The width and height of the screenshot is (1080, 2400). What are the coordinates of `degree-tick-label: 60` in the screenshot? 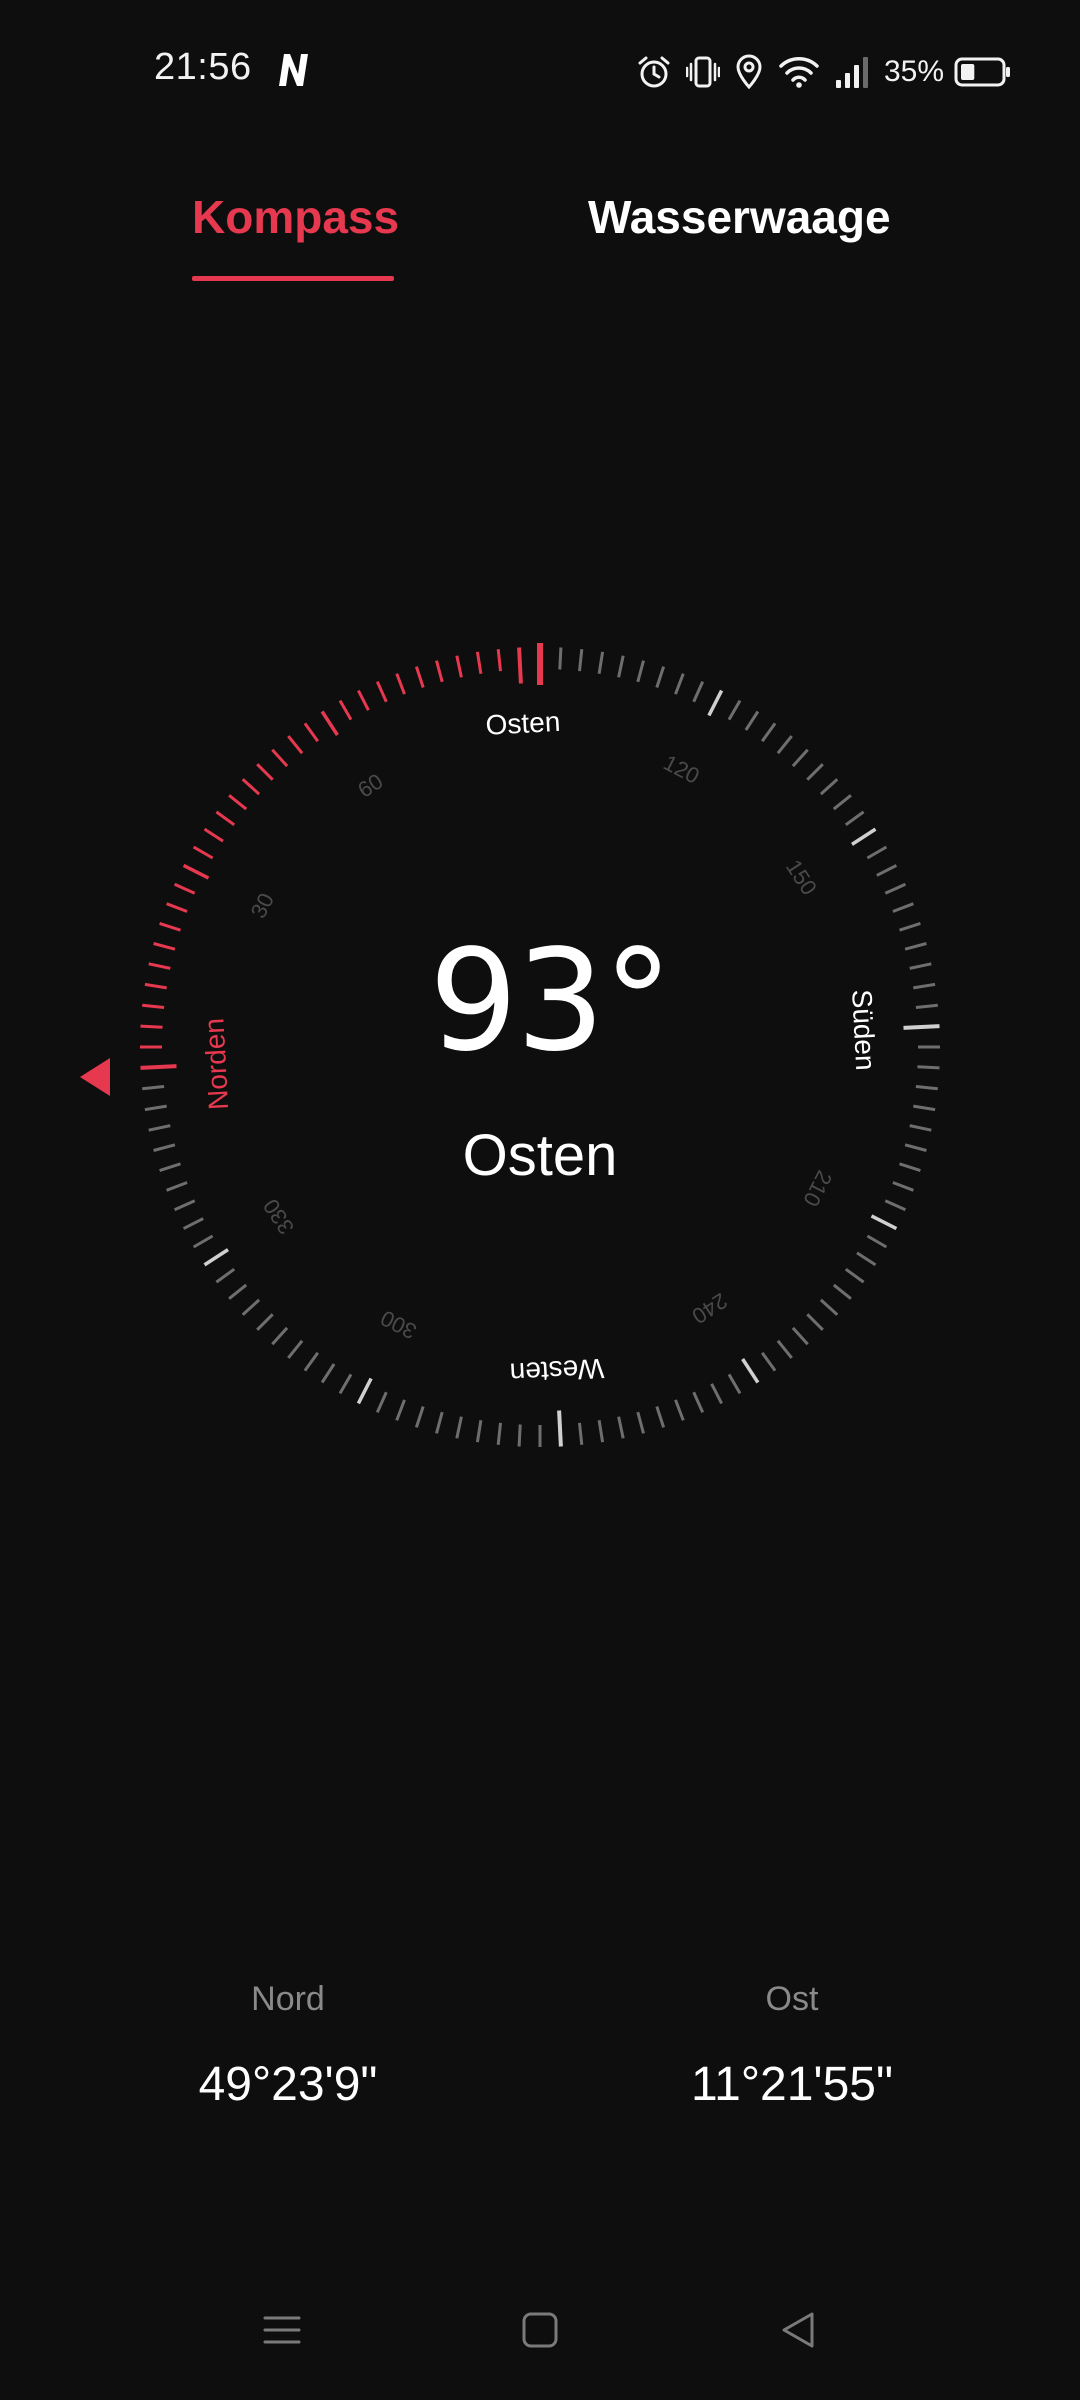 It's located at (370, 785).